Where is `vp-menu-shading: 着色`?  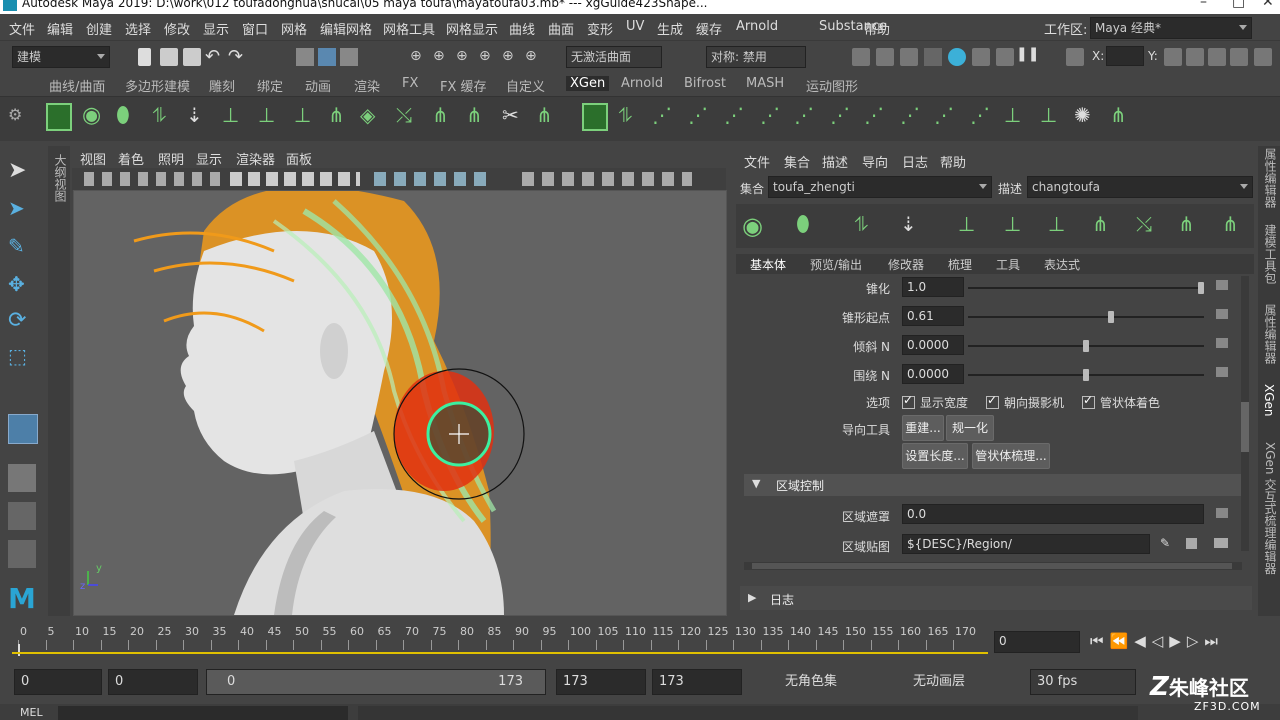
vp-menu-shading: 着色 is located at coordinates (131, 158).